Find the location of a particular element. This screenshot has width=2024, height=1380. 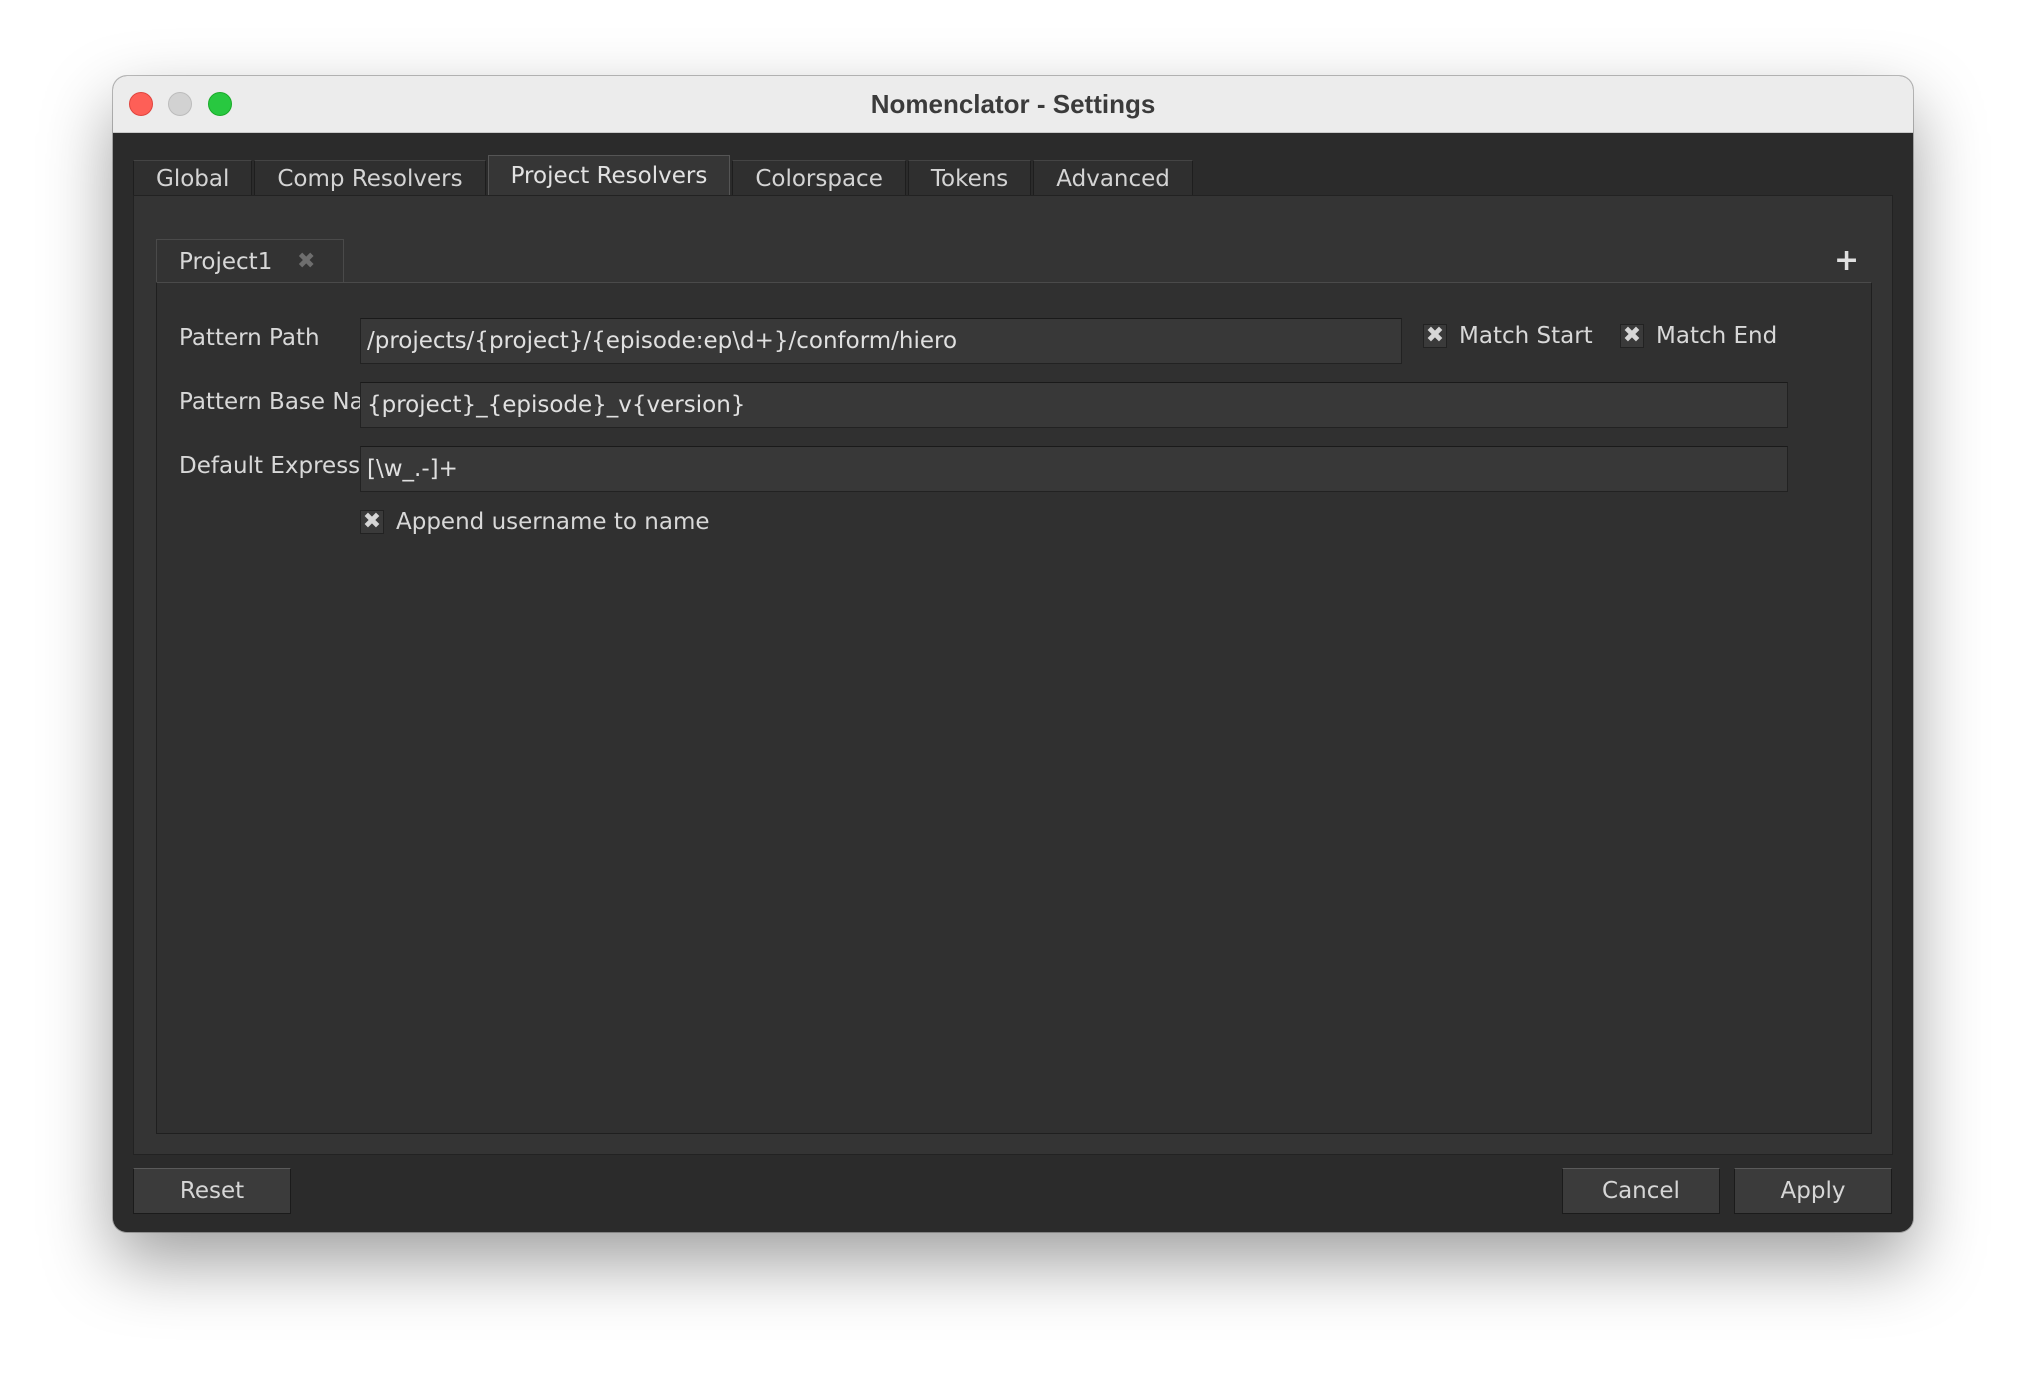

tab-project-resolvers: Project Resolvers is located at coordinates (609, 175).